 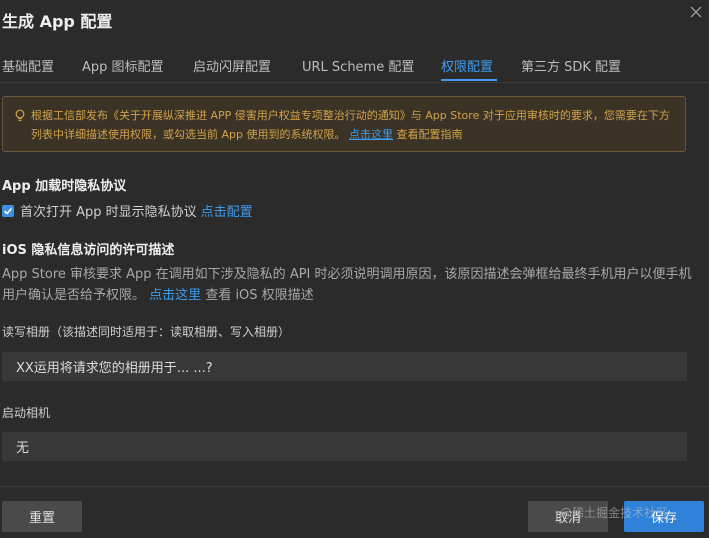 I want to click on ios-after-link: 查看 iOS 权限描述, so click(x=259, y=295).